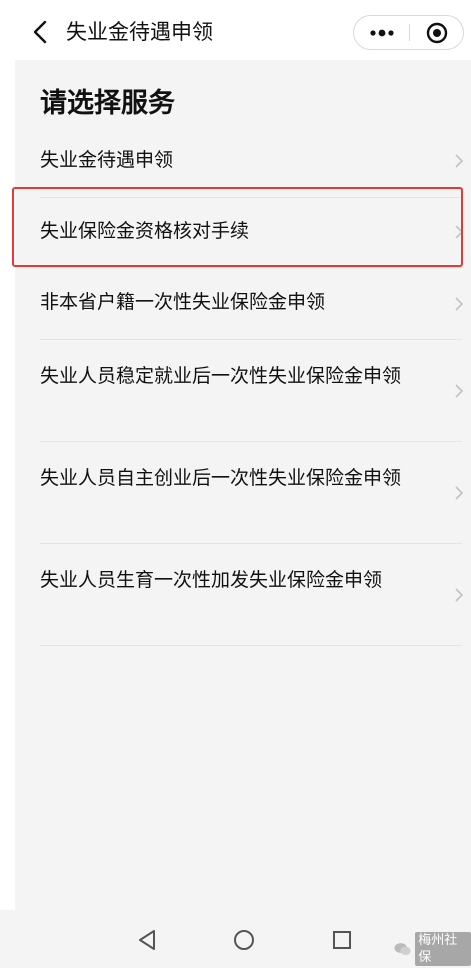 The height and width of the screenshot is (968, 471). I want to click on list-item: 非本省户籍一次性失业保险金申领, so click(252, 304).